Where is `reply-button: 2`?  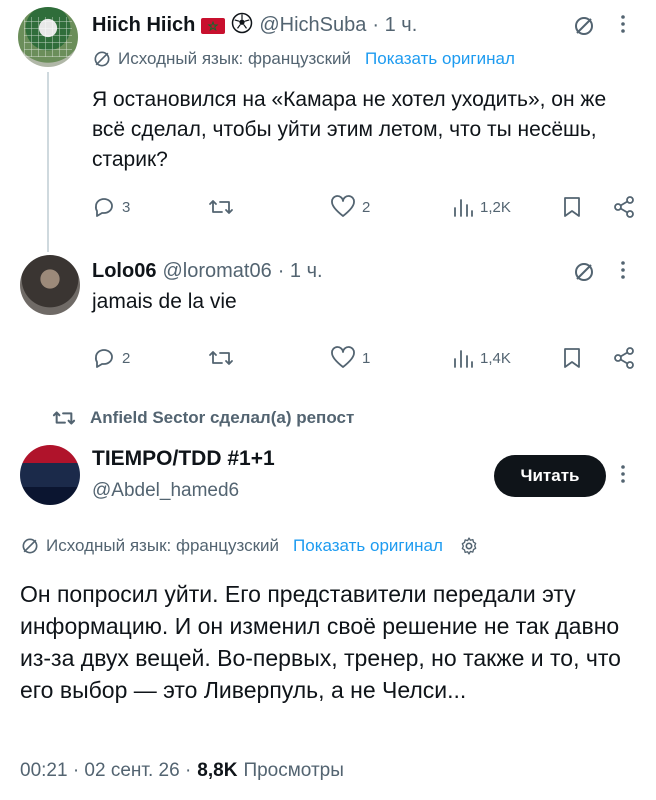 reply-button: 2 is located at coordinates (111, 358).